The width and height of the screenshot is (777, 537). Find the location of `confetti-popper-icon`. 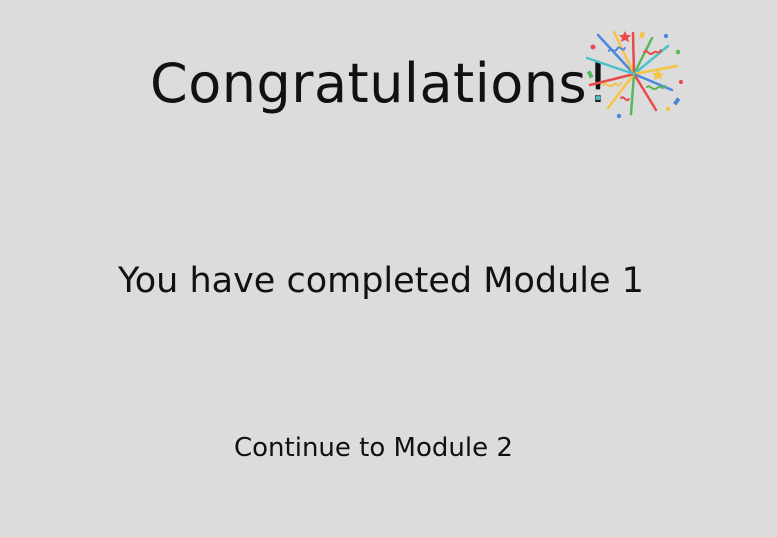

confetti-popper-icon is located at coordinates (634, 74).